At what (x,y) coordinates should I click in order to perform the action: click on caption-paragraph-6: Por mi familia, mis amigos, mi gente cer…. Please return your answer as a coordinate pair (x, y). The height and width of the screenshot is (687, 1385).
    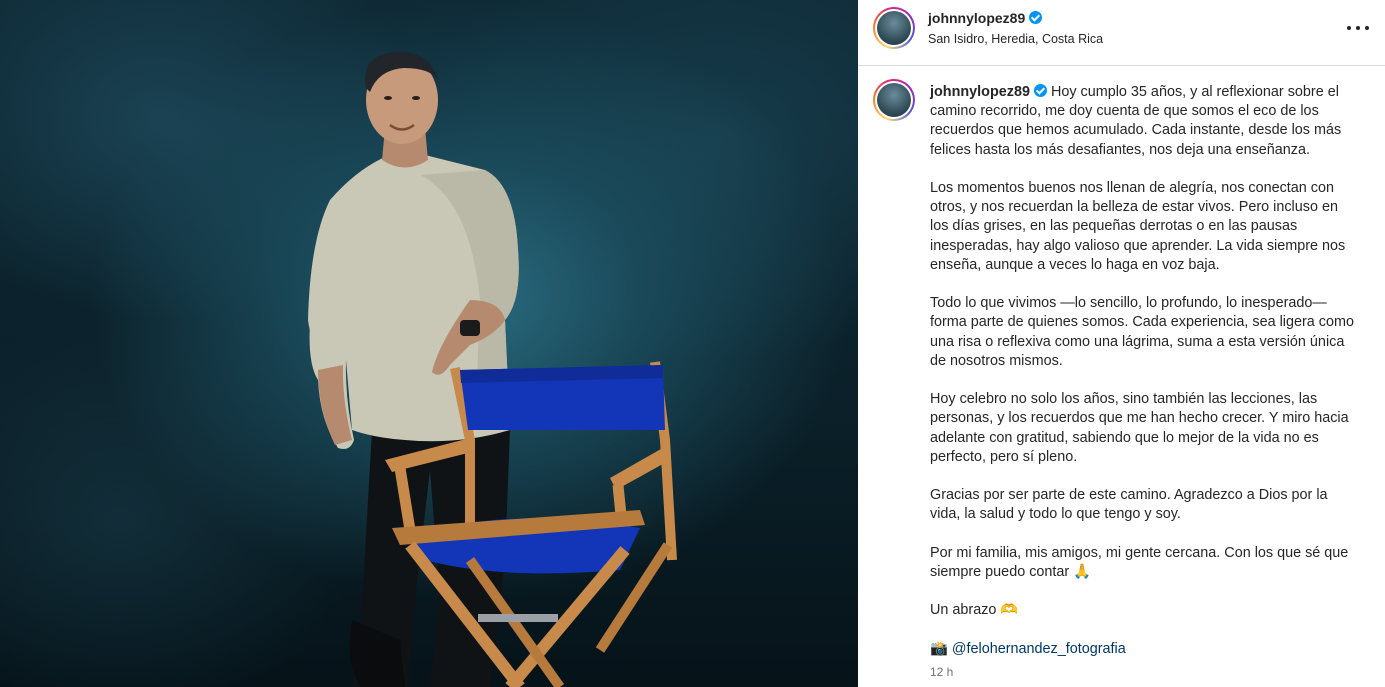
    Looking at the image, I should click on (1139, 562).